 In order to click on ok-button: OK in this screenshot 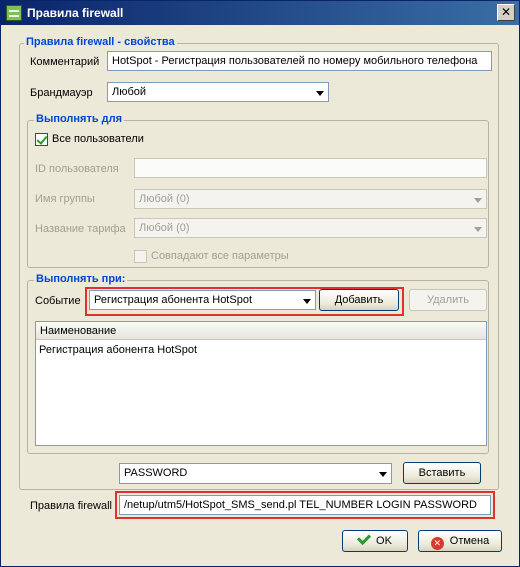, I will do `click(375, 541)`.